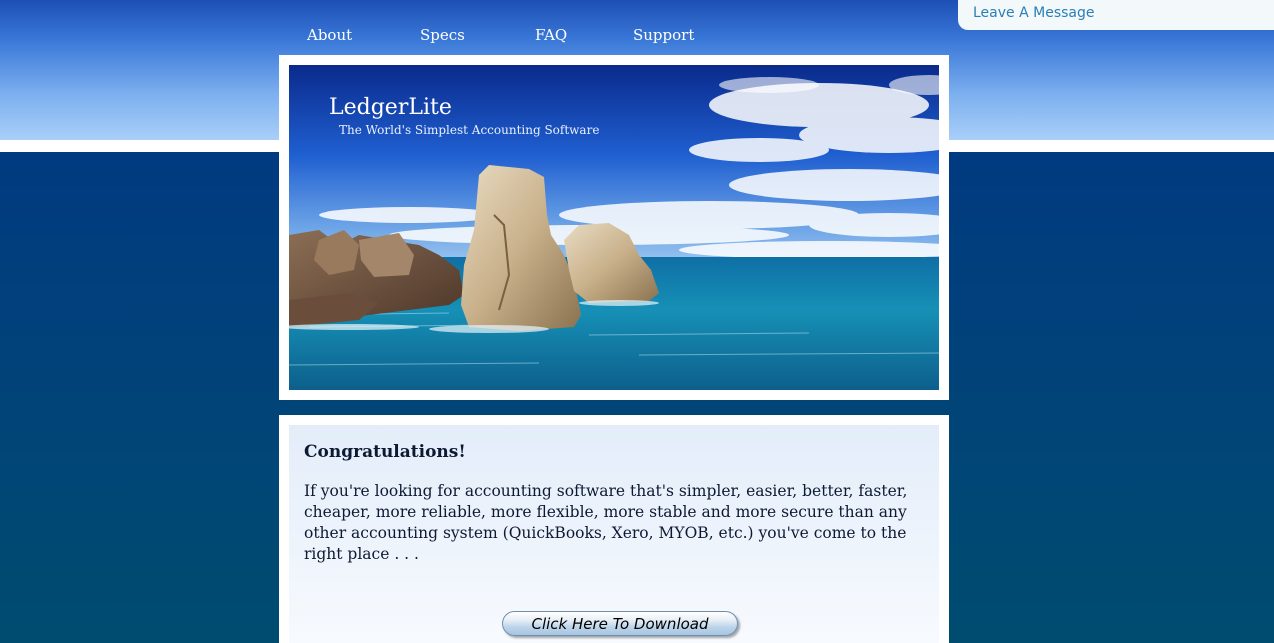 This screenshot has width=1274, height=643. Describe the element at coordinates (390, 107) in the screenshot. I see `brand-title: LedgerLite` at that location.